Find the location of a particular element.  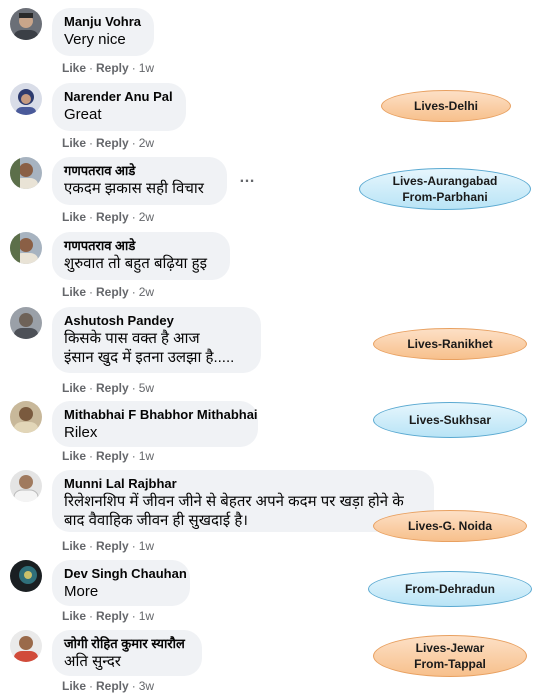

comment-author: Ashutosh Pandey is located at coordinates (156, 321).